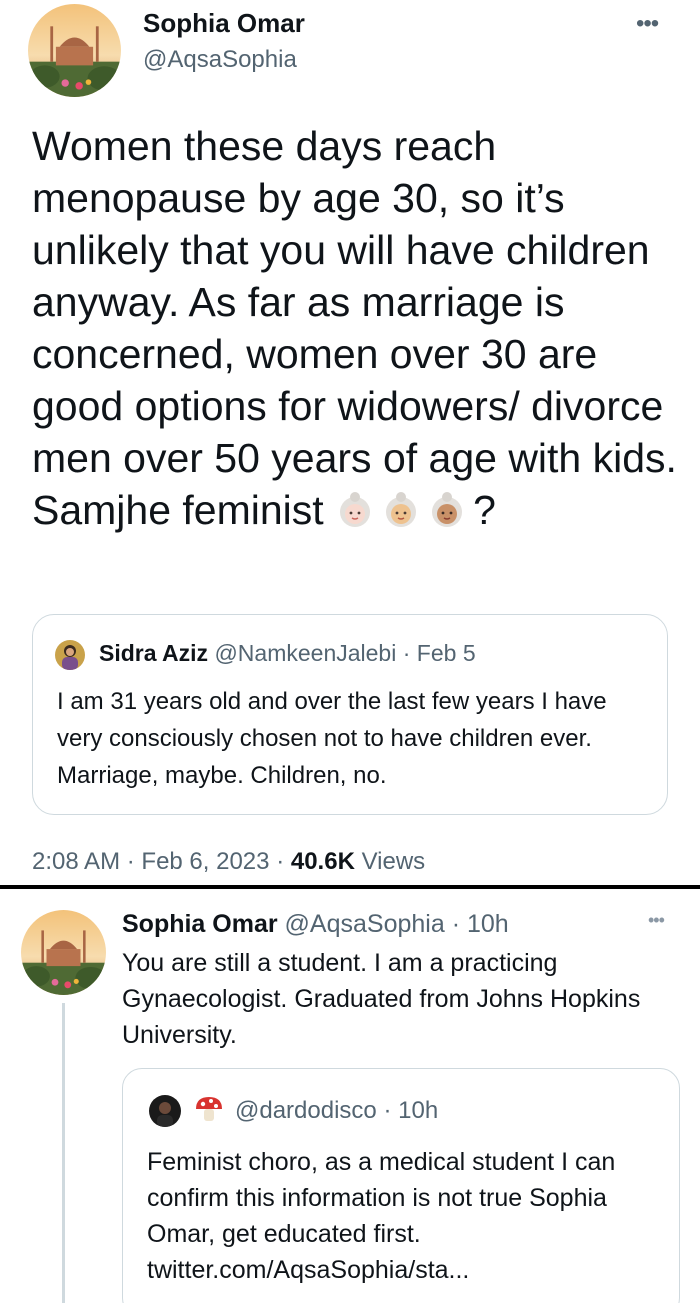  I want to click on mushroom-icon, so click(209, 1109).